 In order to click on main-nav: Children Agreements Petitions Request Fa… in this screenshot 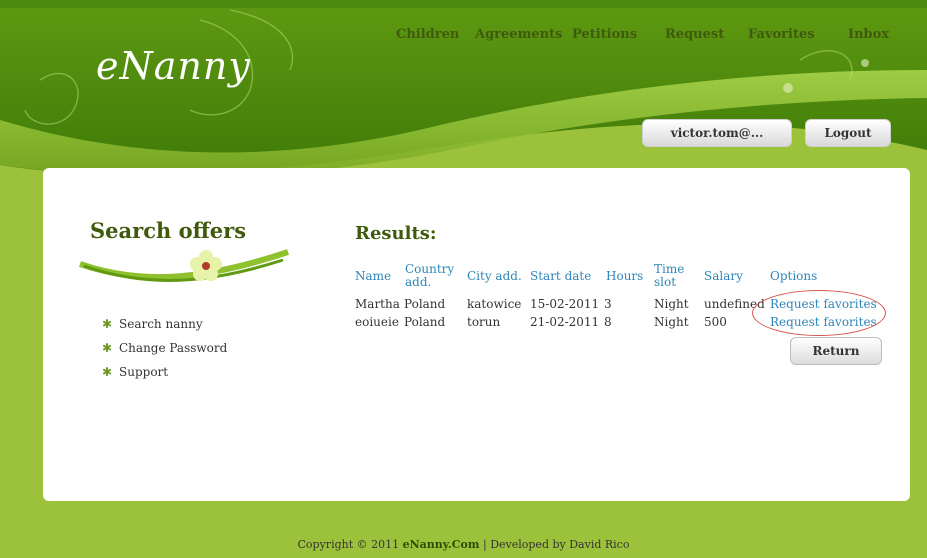, I will do `click(463, 37)`.